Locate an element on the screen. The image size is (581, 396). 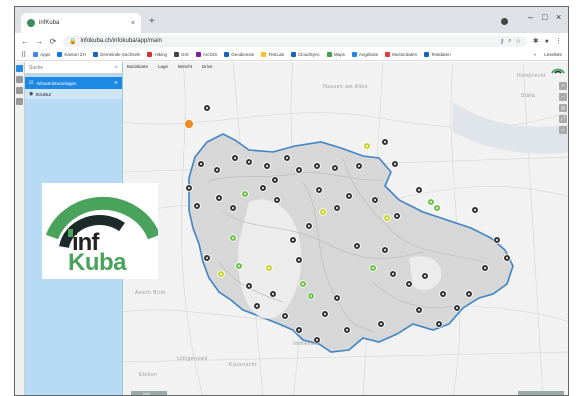
forward-icon: → is located at coordinates (39, 41).